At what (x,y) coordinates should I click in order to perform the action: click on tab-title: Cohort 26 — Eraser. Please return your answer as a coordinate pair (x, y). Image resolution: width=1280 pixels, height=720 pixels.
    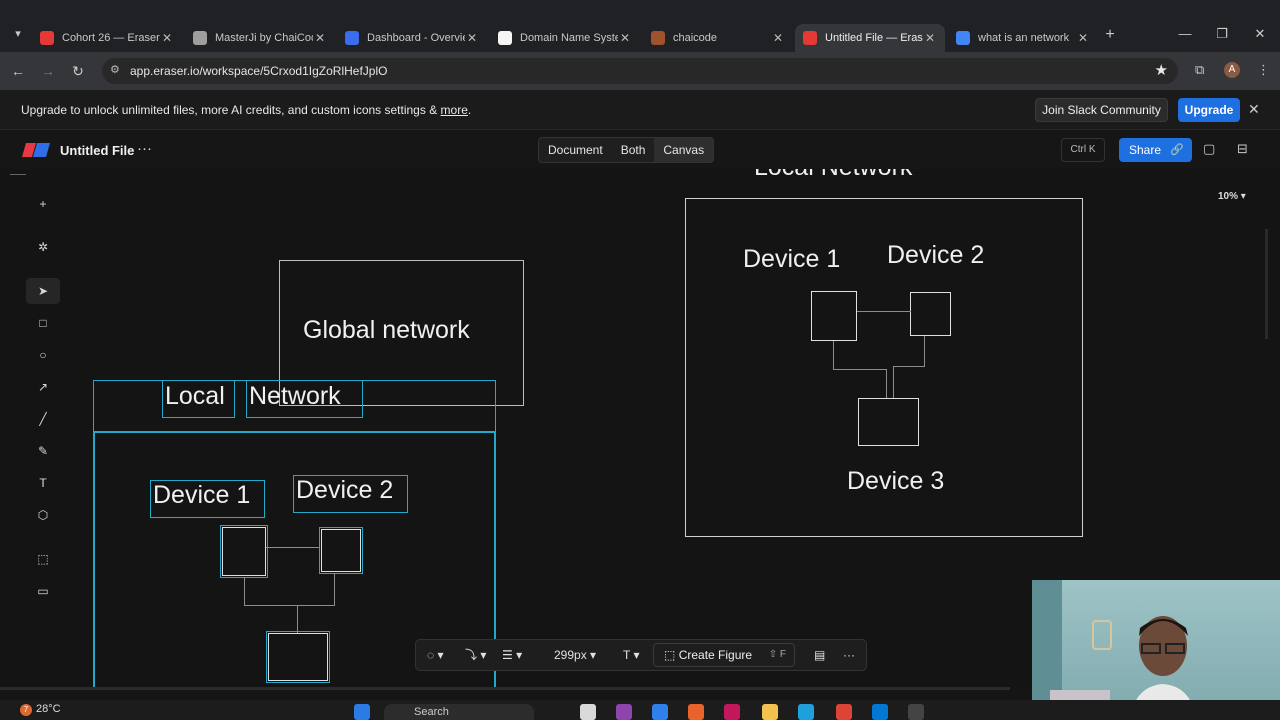
    Looking at the image, I should click on (111, 38).